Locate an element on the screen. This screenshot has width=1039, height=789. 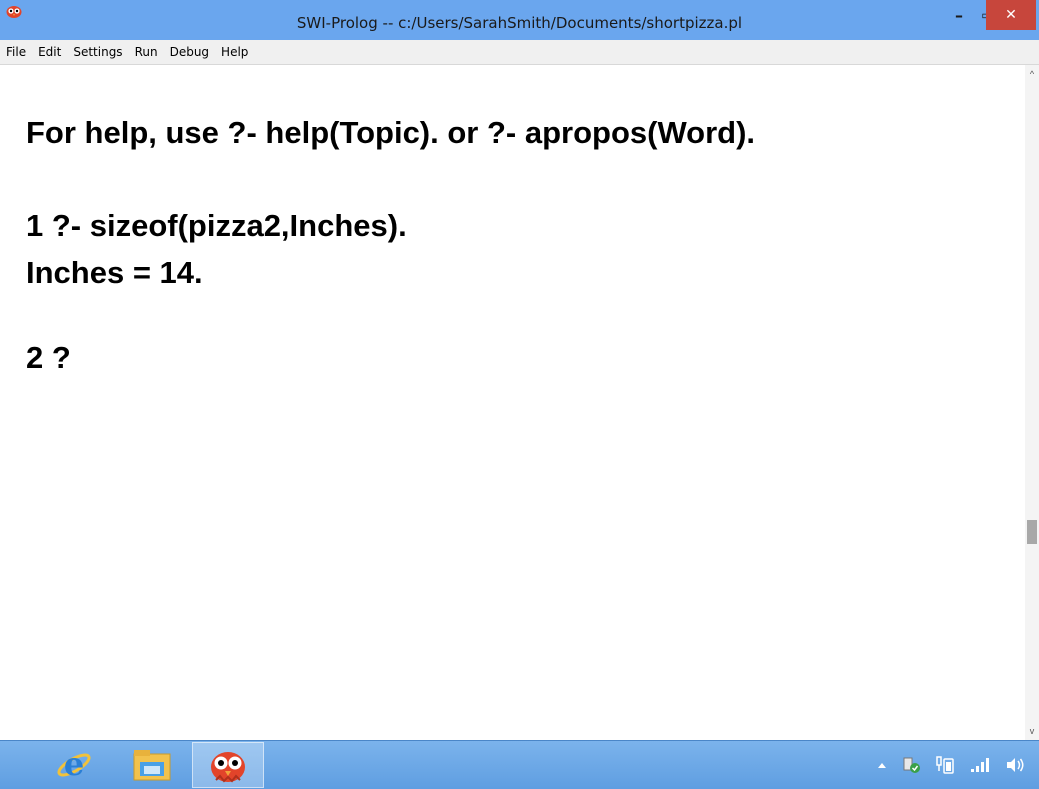
menu-debug: Debug is located at coordinates (189, 52).